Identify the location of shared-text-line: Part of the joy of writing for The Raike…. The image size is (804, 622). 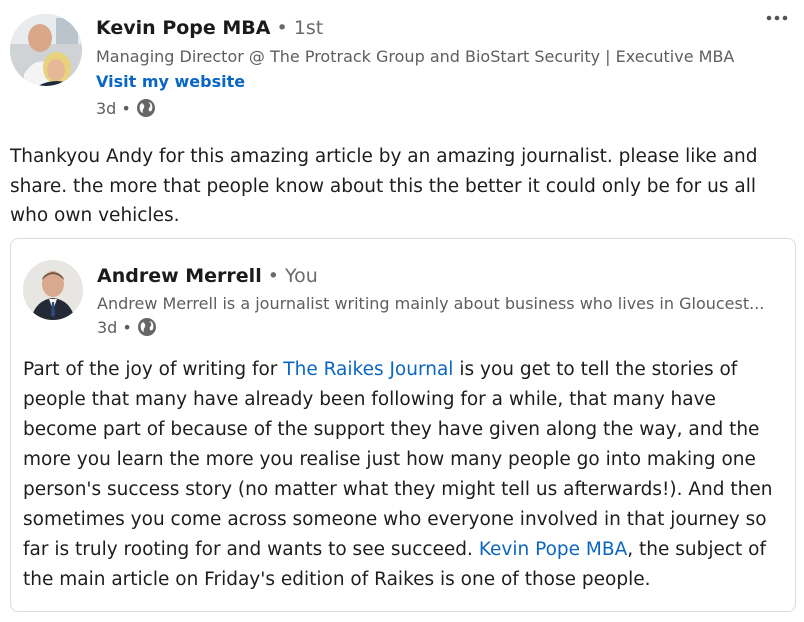
(408, 370).